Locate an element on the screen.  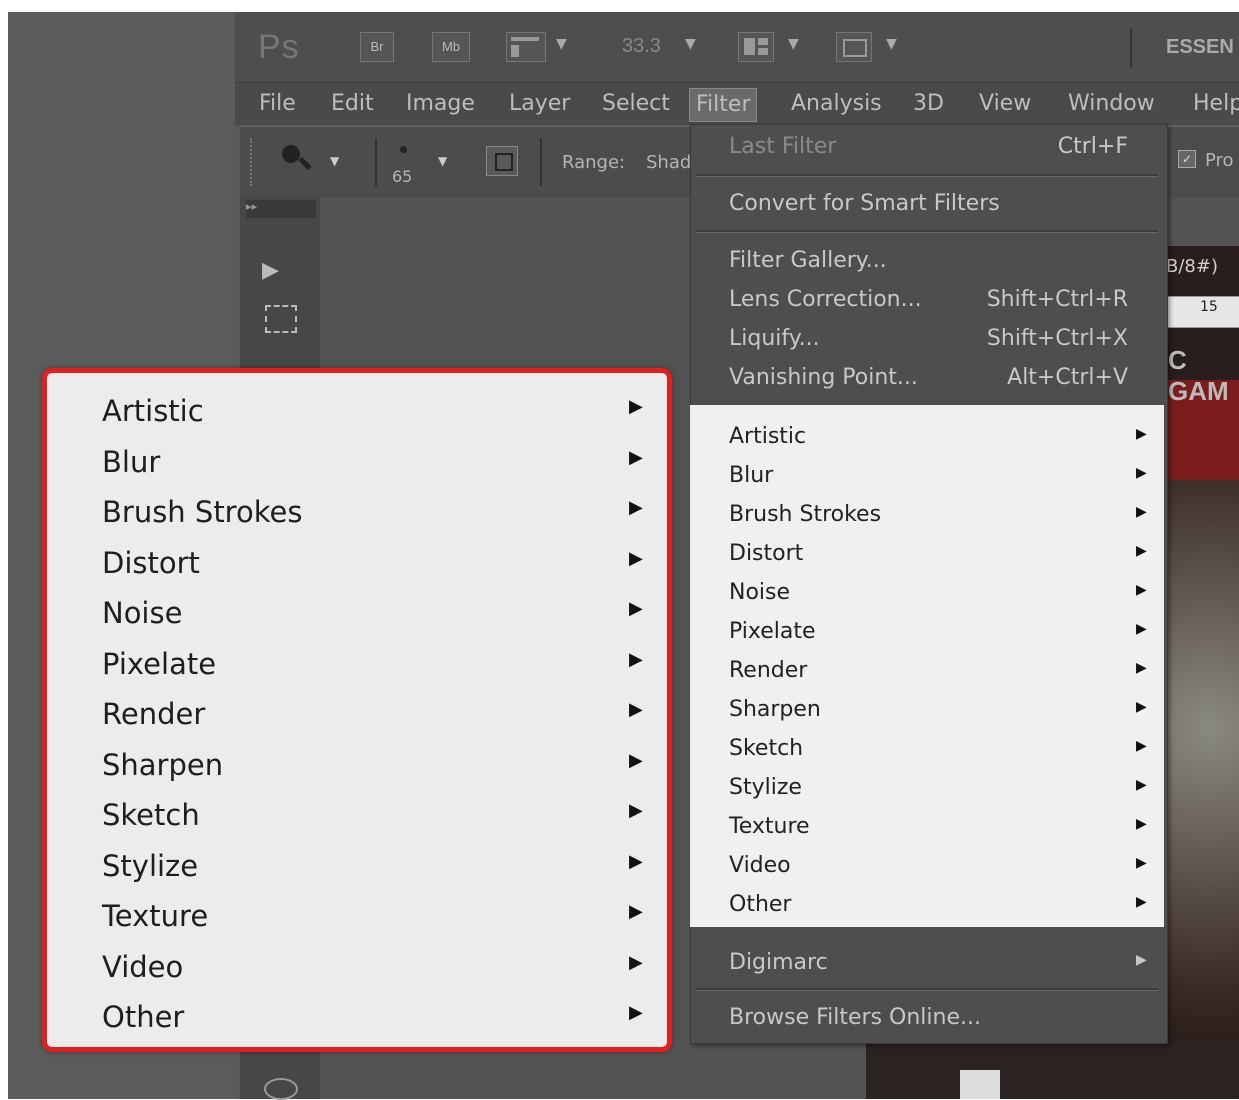
arrange-grid-icon is located at coordinates (749, 46).